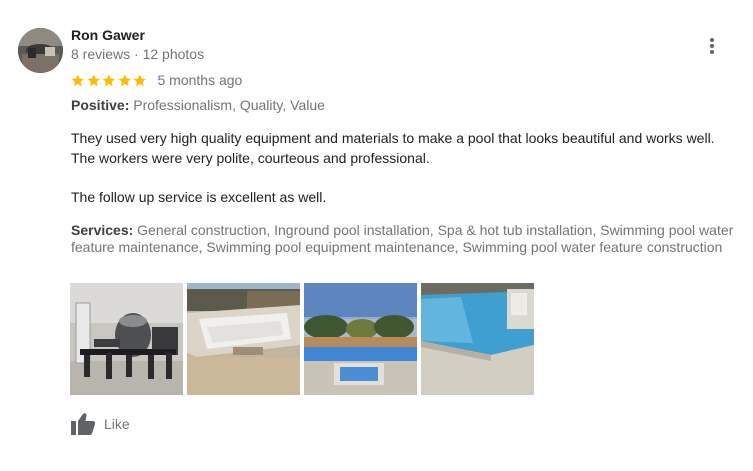 This screenshot has height=471, width=753. I want to click on reviews-count: 8 reviews, so click(101, 54).